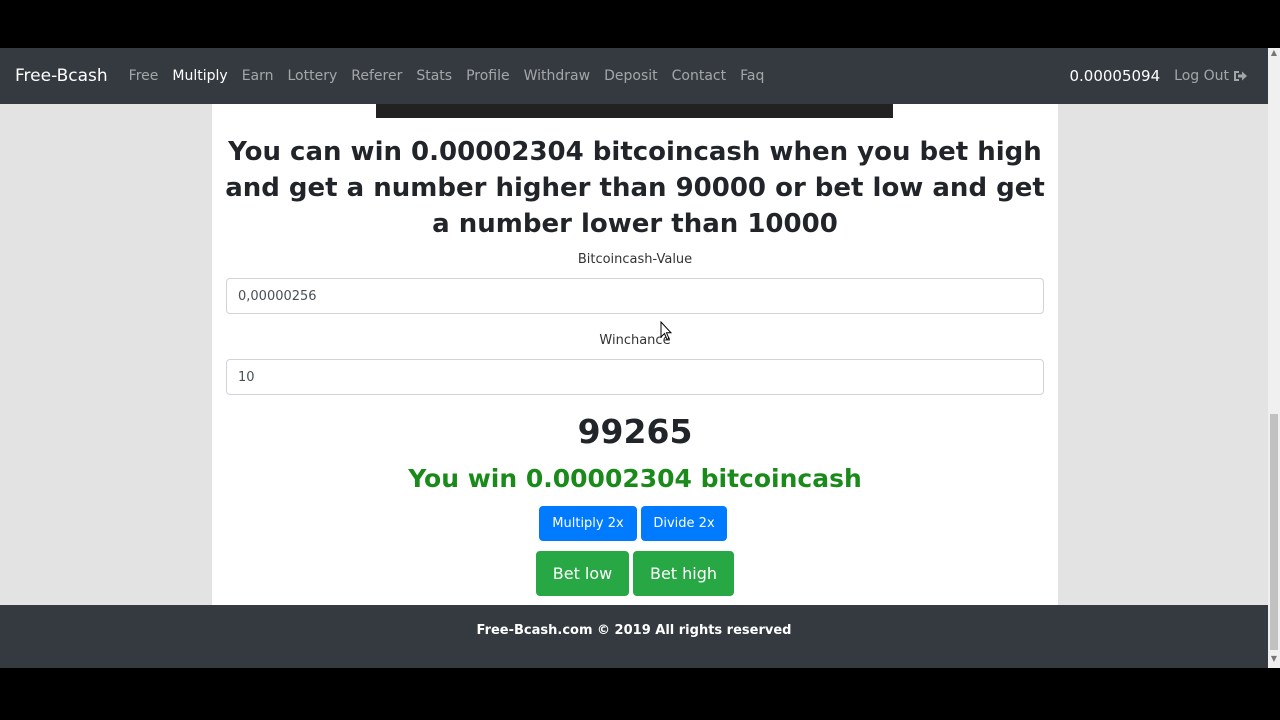 Image resolution: width=1280 pixels, height=720 pixels. Describe the element at coordinates (258, 76) in the screenshot. I see `nav-link-earn: Earn` at that location.